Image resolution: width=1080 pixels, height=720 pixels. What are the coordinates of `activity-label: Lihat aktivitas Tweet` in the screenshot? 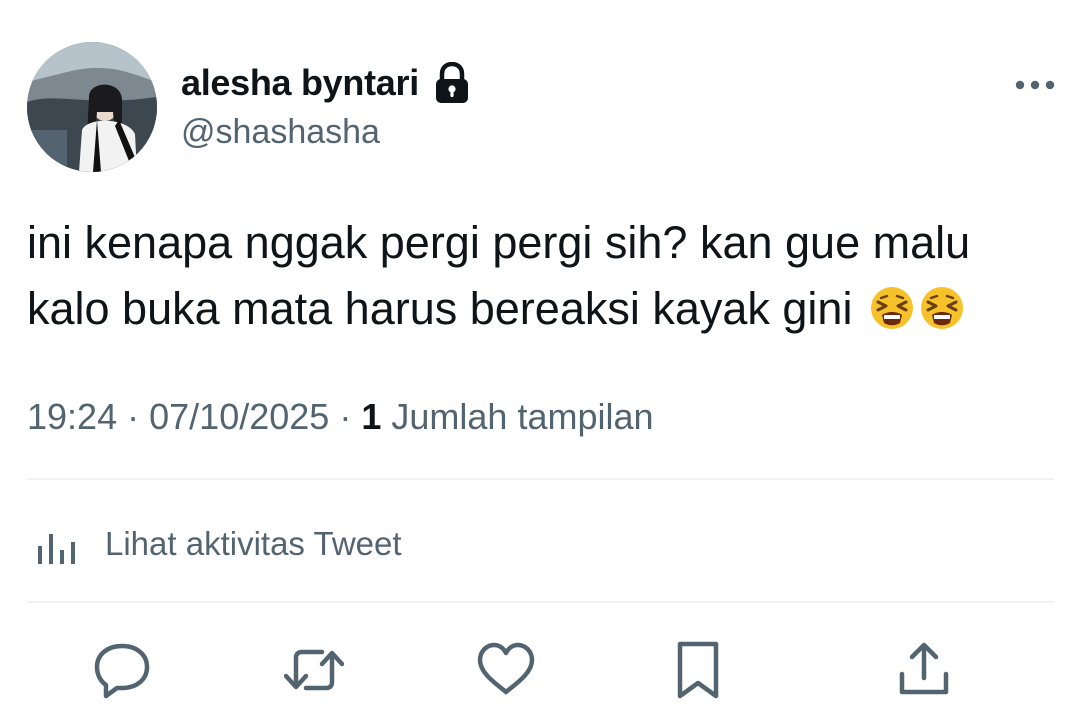 It's located at (253, 543).